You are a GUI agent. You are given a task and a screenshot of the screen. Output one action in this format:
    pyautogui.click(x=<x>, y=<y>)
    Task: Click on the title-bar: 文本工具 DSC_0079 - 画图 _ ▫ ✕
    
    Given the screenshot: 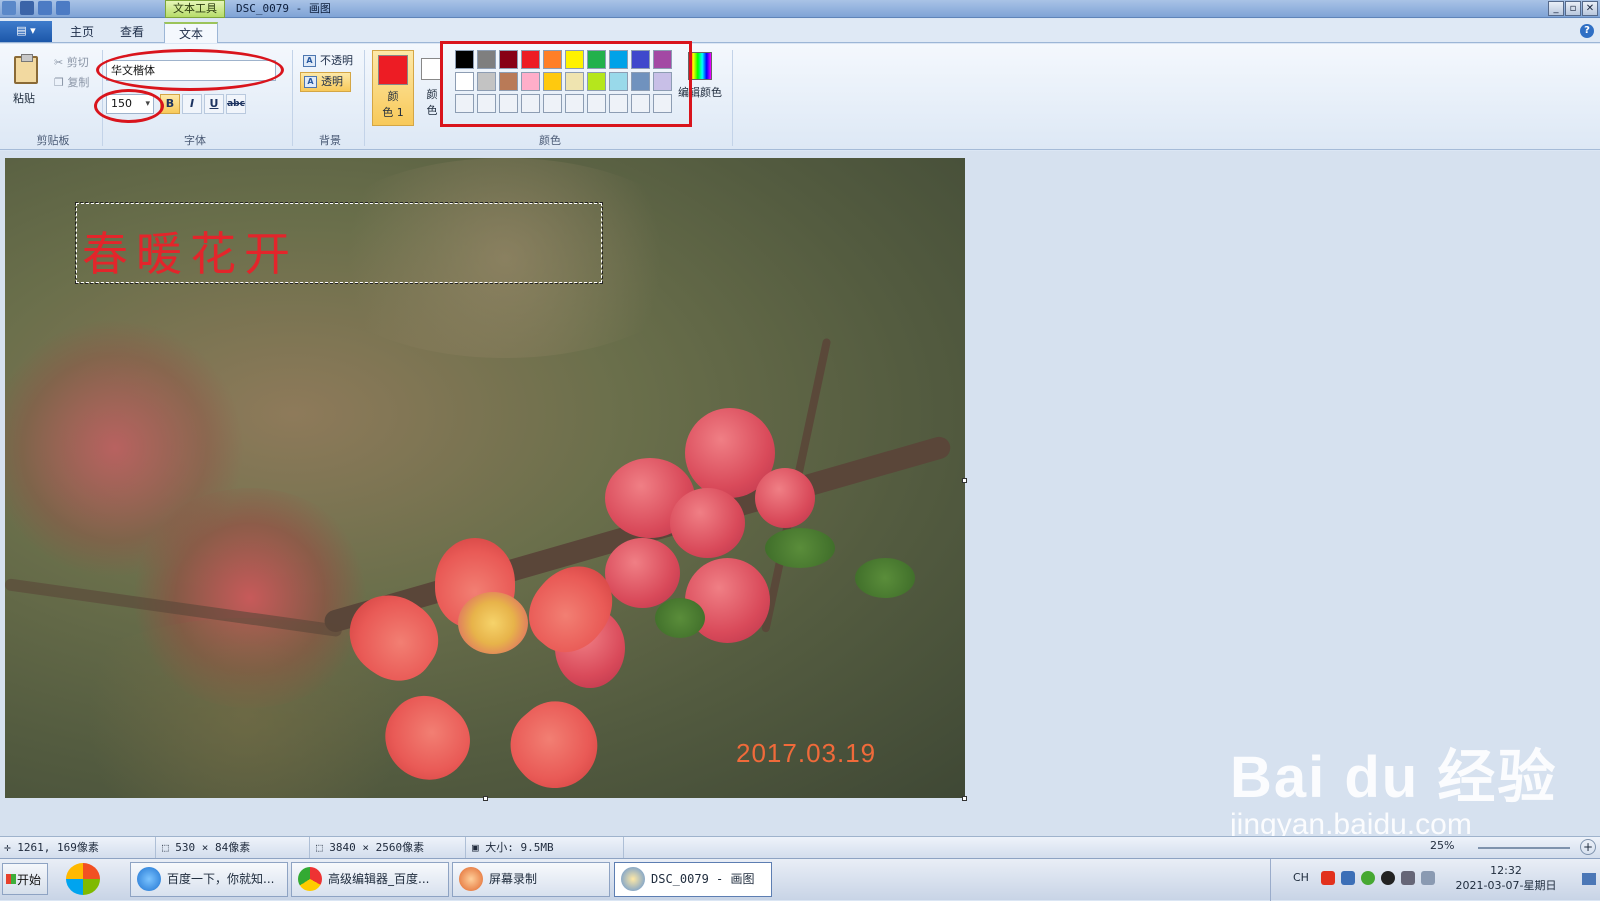 What is the action you would take?
    pyautogui.click(x=800, y=9)
    